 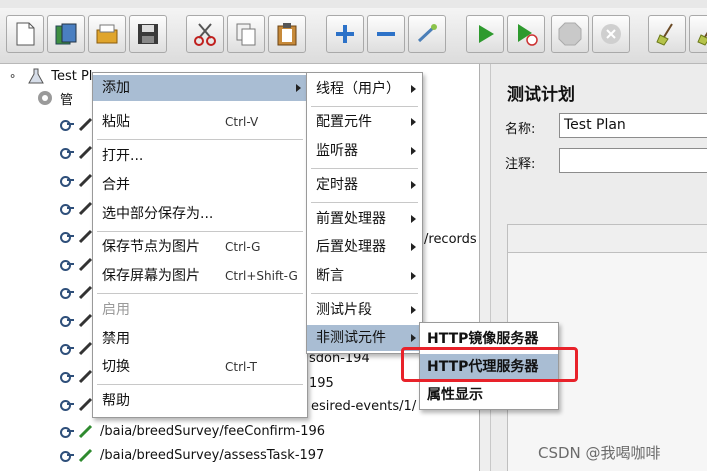 What do you see at coordinates (455, 395) in the screenshot?
I see `menu-item-label: 属性显示` at bounding box center [455, 395].